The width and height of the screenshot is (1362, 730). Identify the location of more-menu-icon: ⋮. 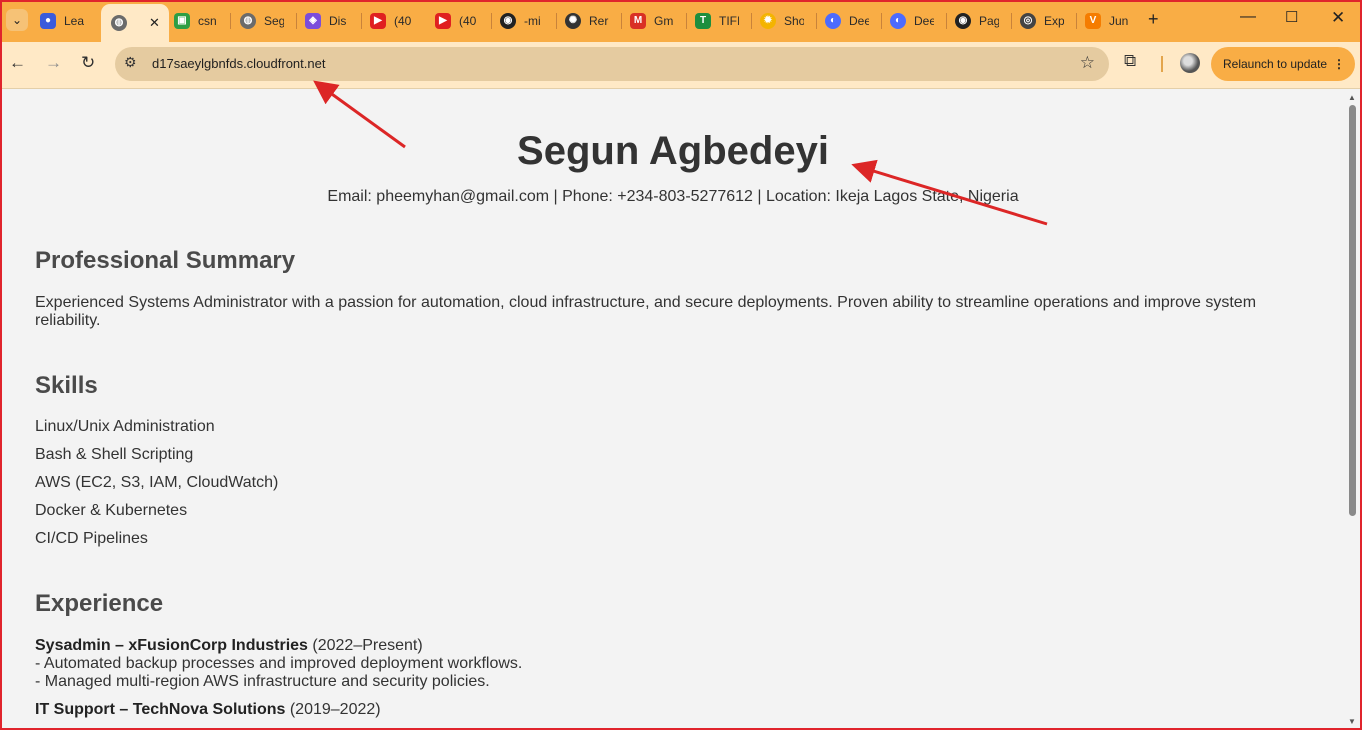
(1339, 64).